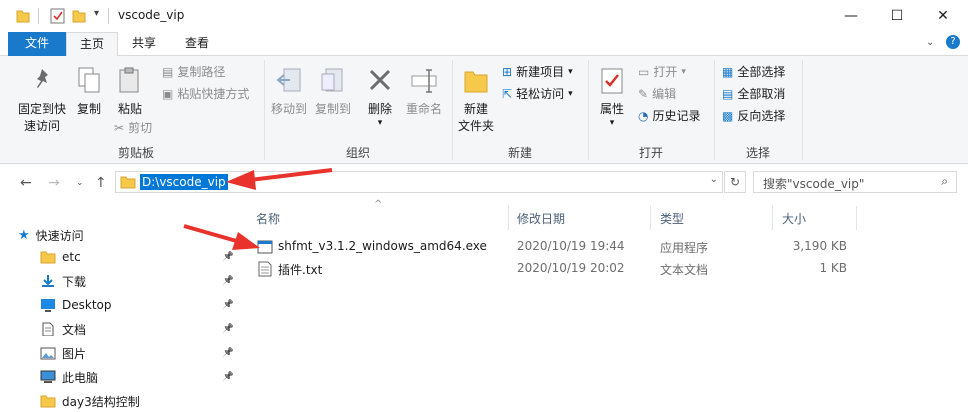  What do you see at coordinates (139, 400) in the screenshot?
I see `nav-item: day3结构控制` at bounding box center [139, 400].